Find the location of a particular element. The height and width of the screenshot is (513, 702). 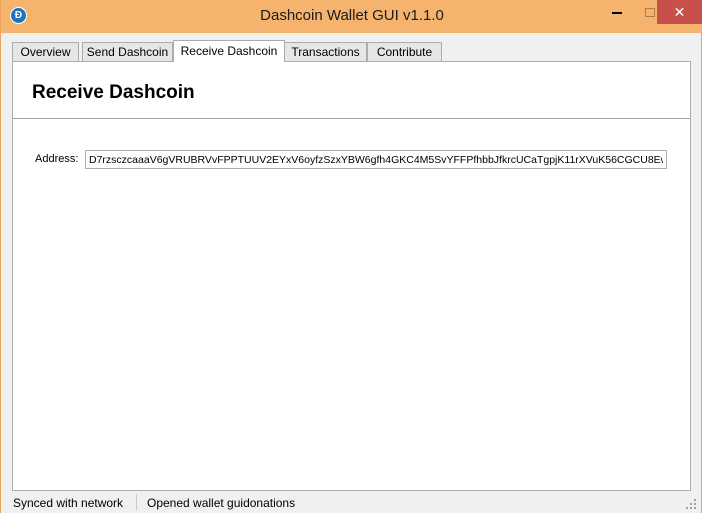

tab-overview: Overview is located at coordinates (45, 52).